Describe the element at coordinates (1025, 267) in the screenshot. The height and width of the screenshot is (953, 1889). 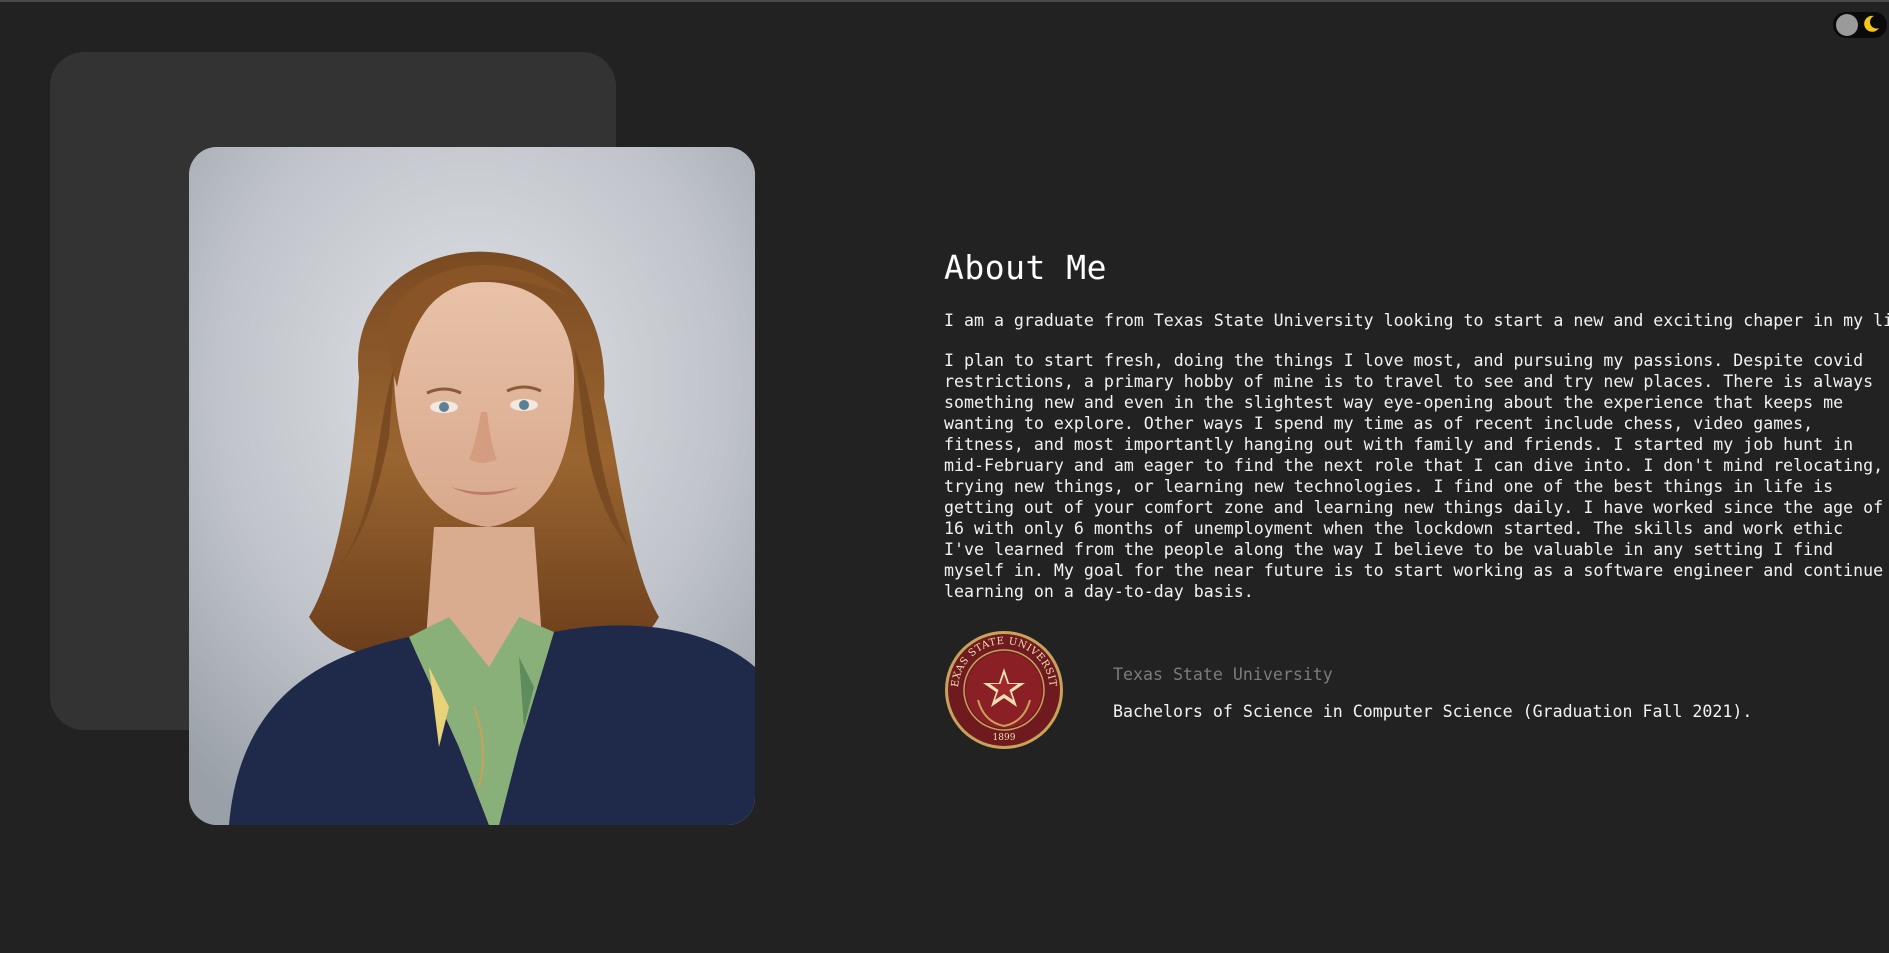
I see `about-heading: About Me` at that location.